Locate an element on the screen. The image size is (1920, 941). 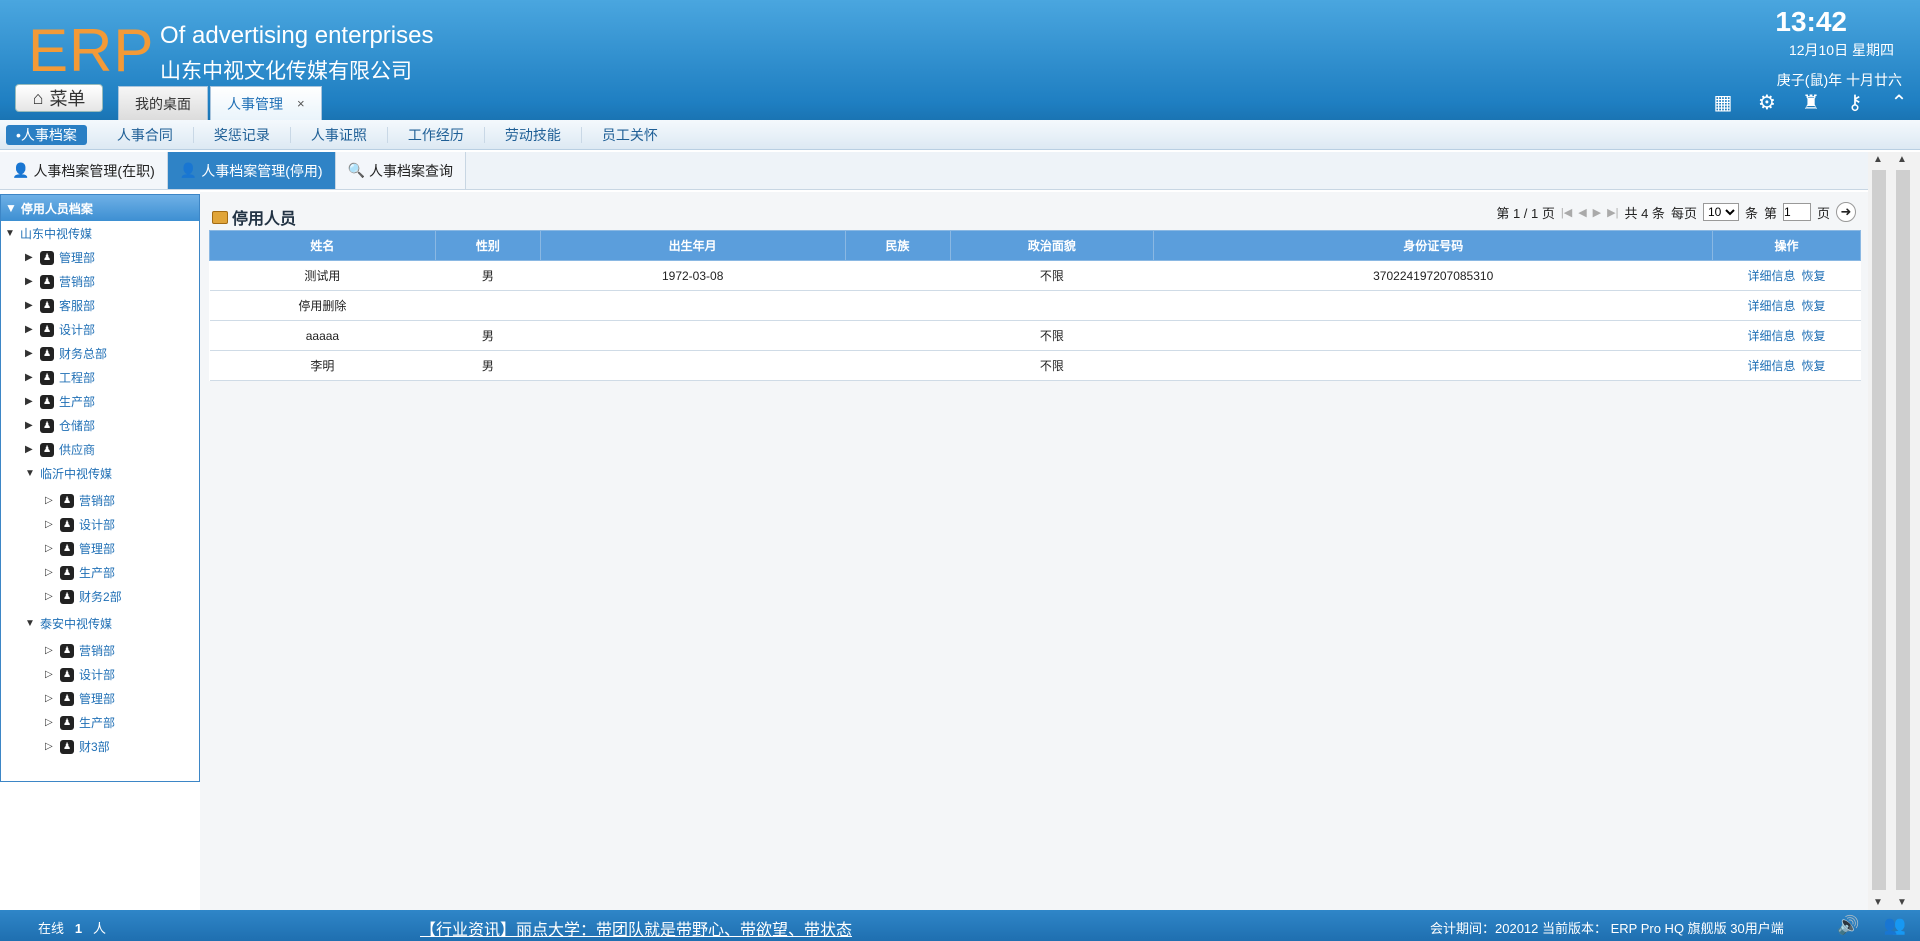
shirt-icon: ♜ is located at coordinates (1811, 103).